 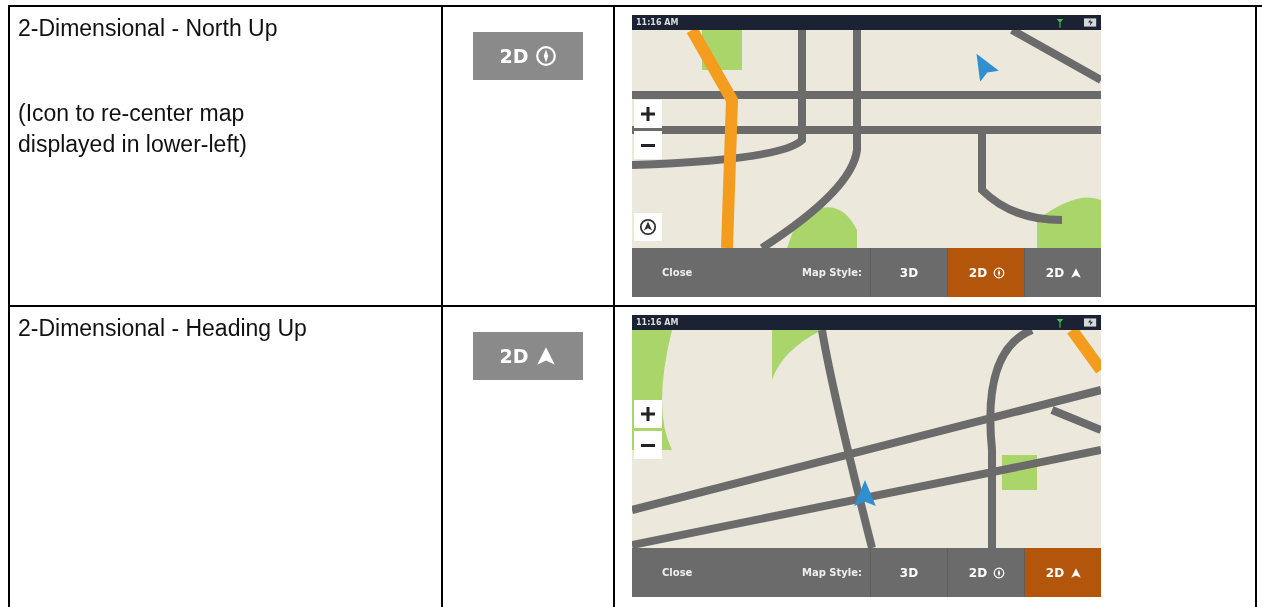 I want to click on recenter-button, so click(x=648, y=227).